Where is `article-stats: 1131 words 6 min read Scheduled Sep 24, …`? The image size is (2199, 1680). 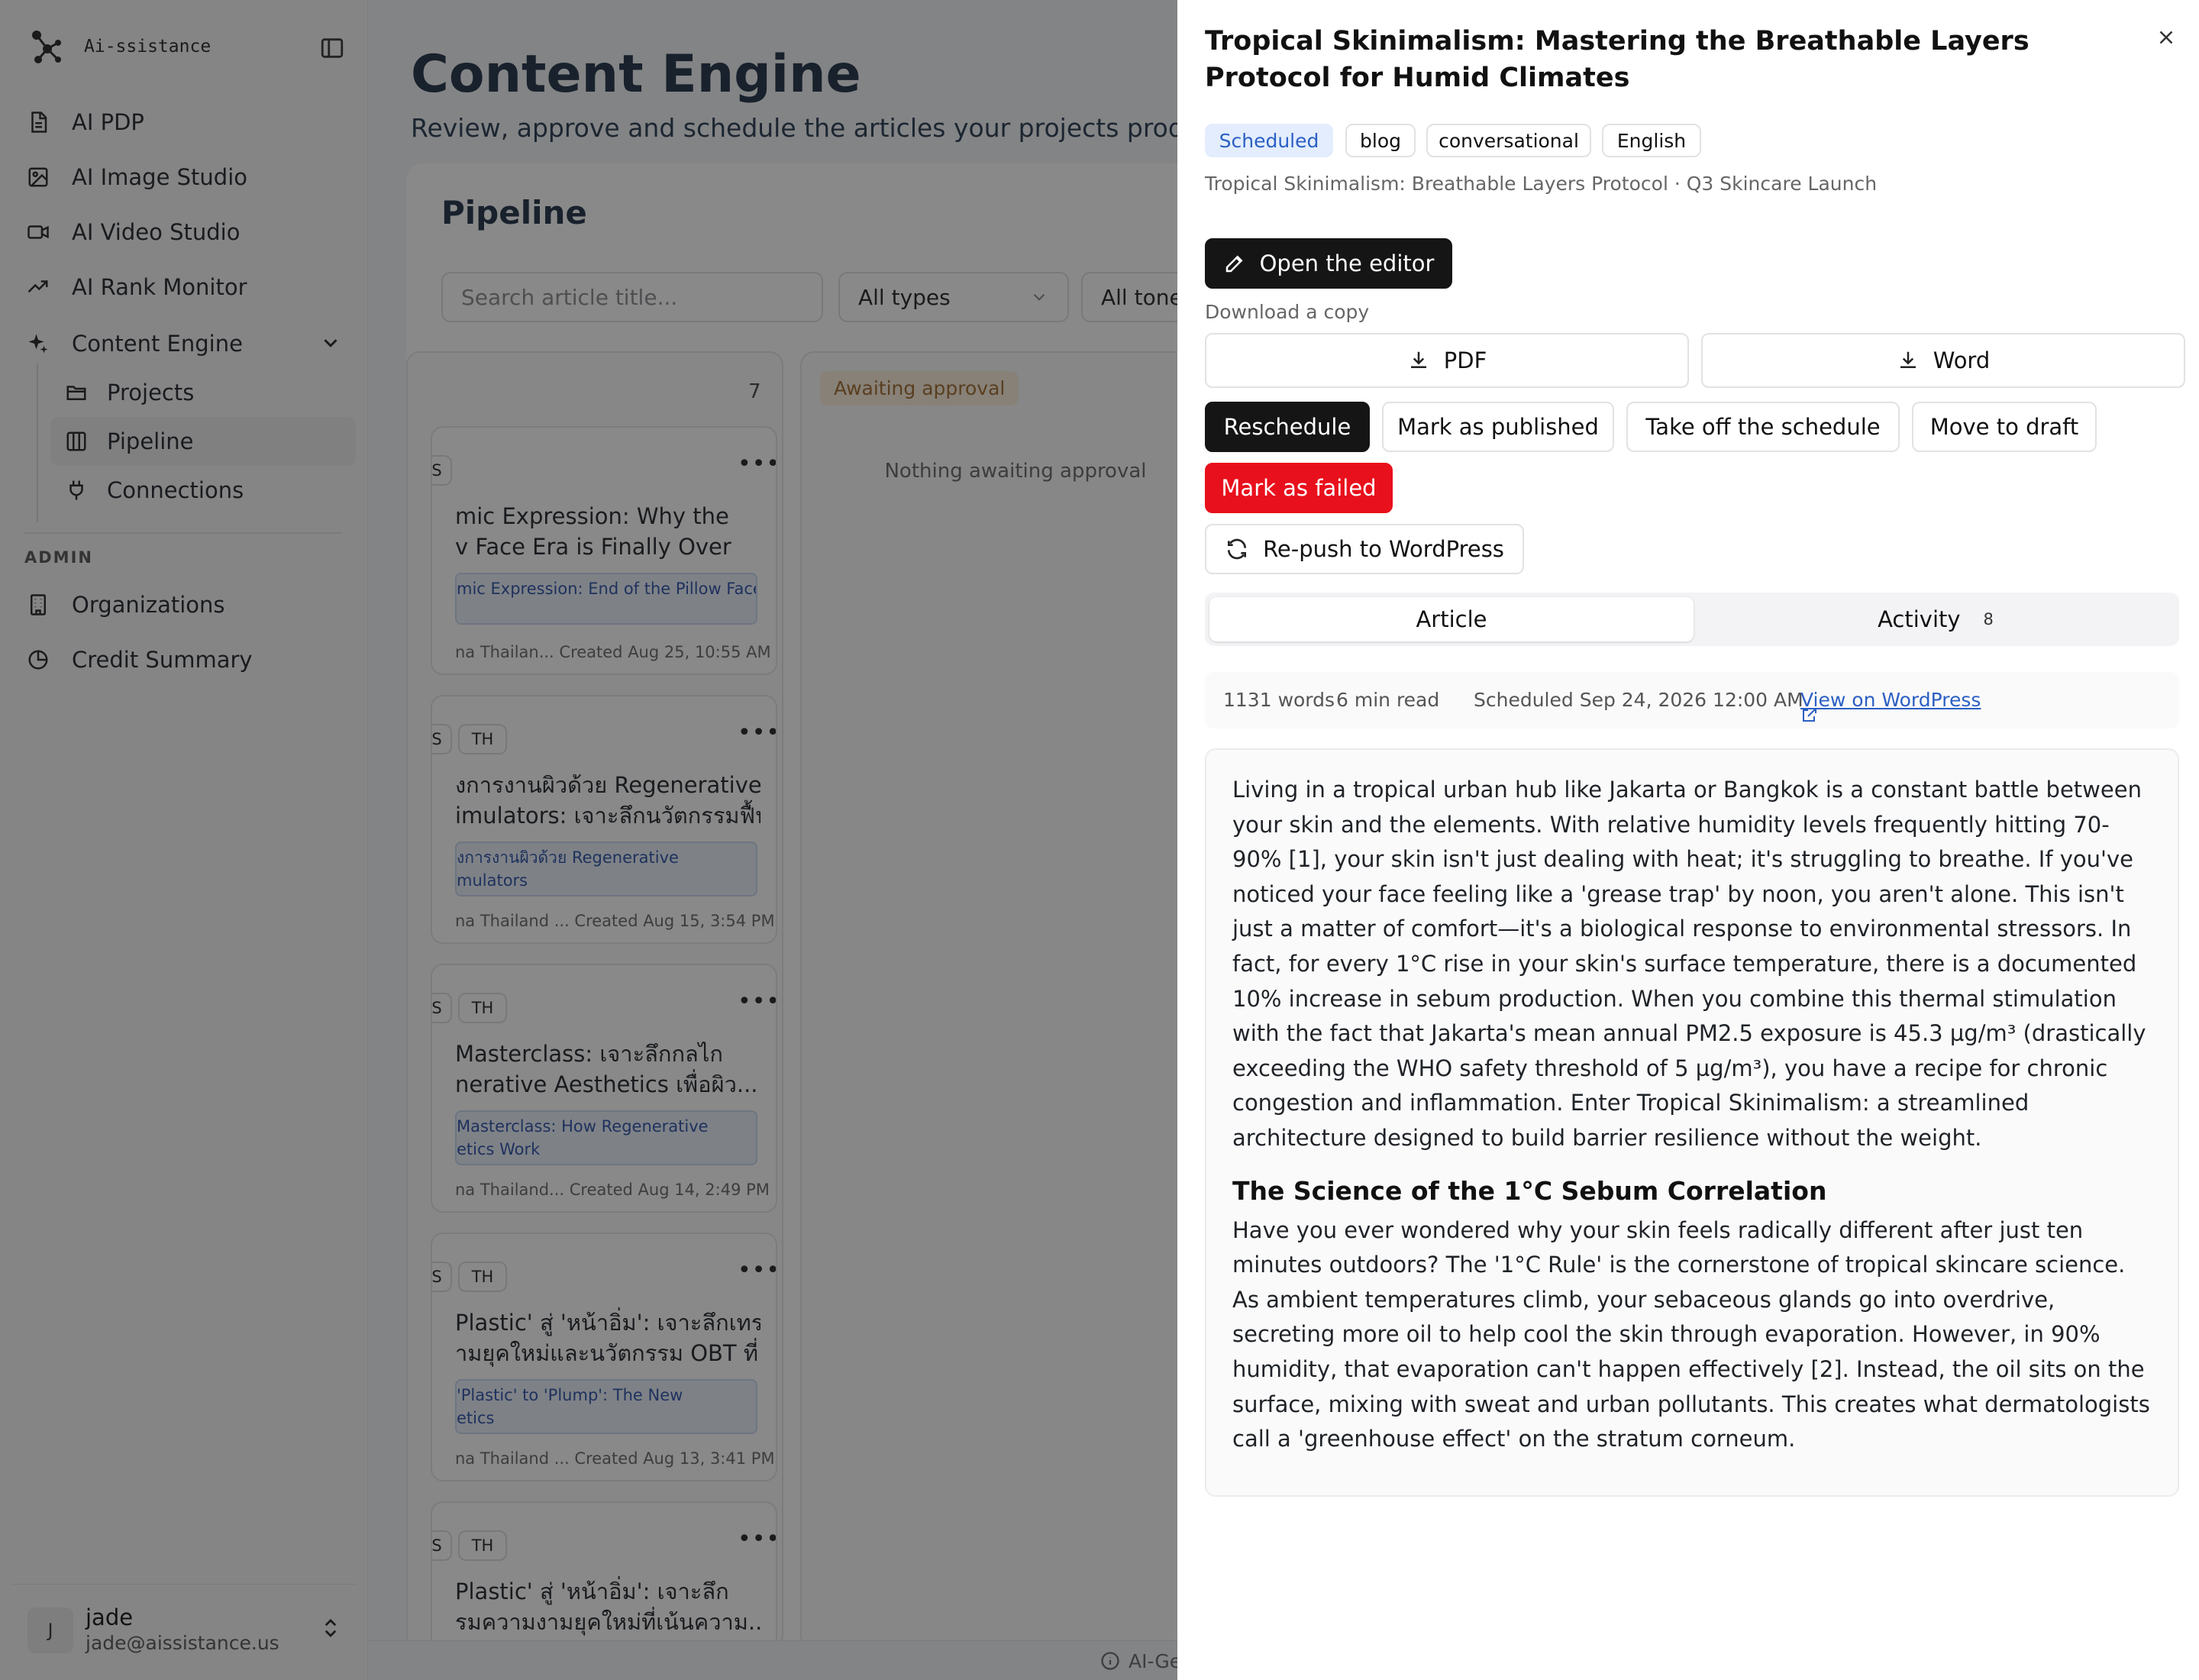 article-stats: 1131 words 6 min read Scheduled Sep 24, … is located at coordinates (1692, 700).